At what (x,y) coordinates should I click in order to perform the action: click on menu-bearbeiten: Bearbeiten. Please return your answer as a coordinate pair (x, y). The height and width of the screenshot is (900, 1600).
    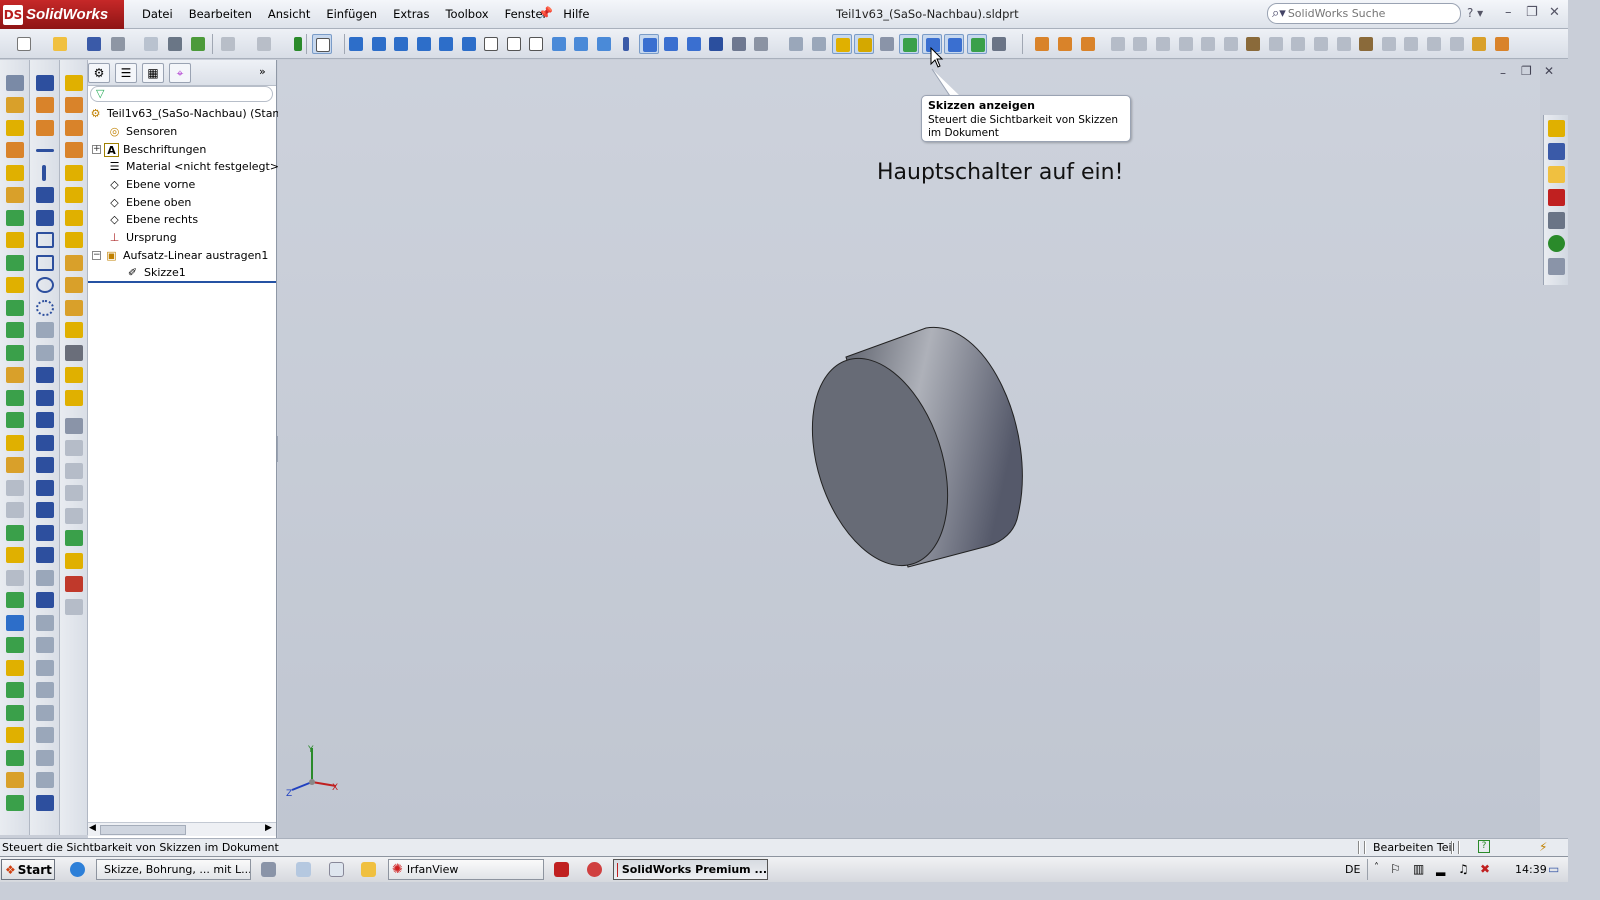
    Looking at the image, I should click on (220, 14).